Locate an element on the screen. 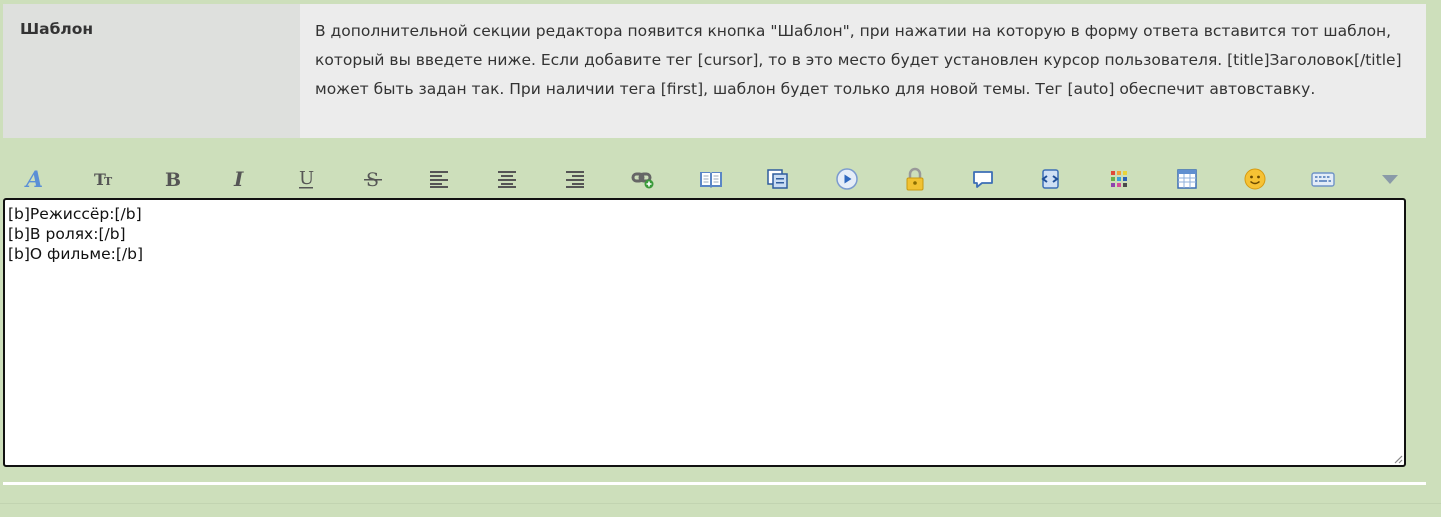  svg-text: U is located at coordinates (306, 178).